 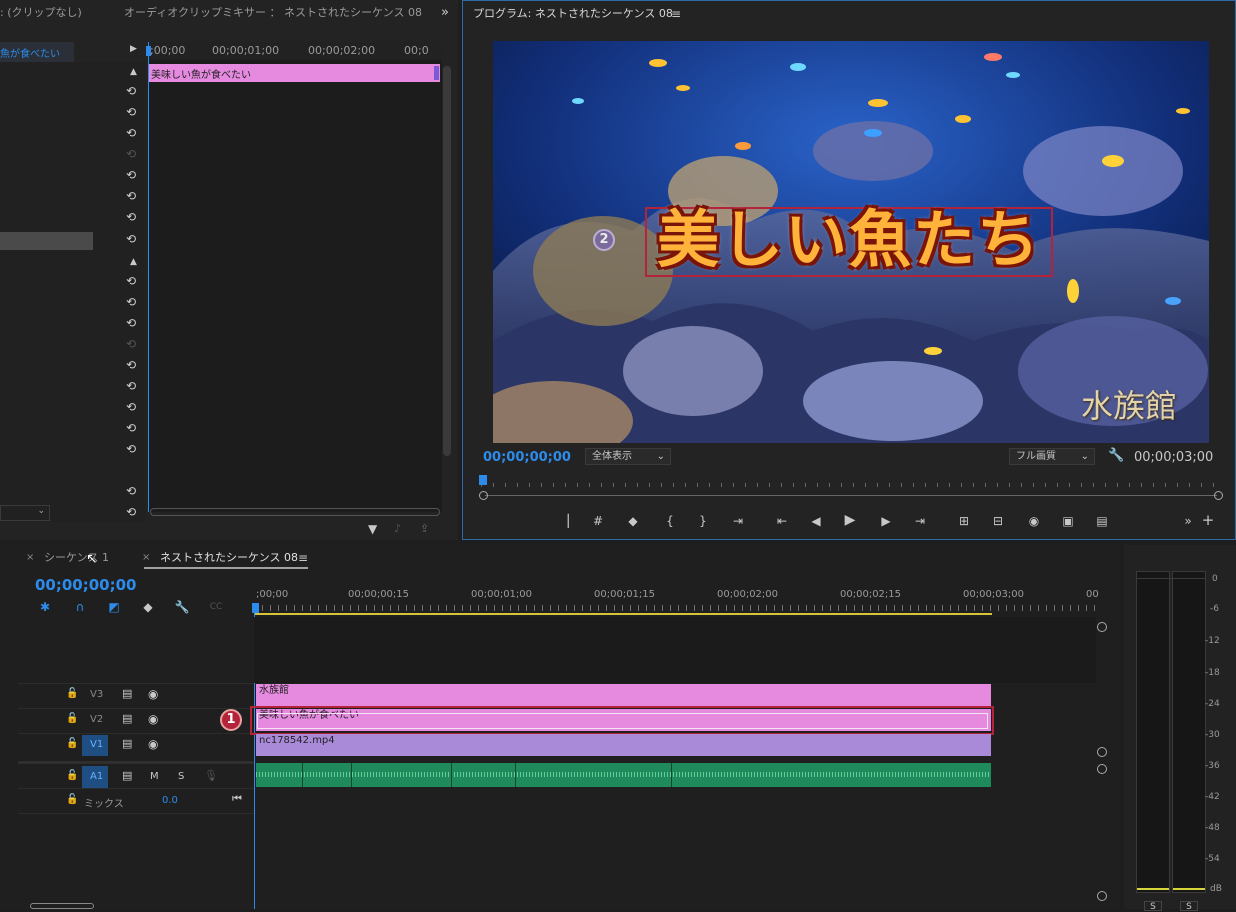 What do you see at coordinates (148, 277) in the screenshot?
I see `source-playhead` at bounding box center [148, 277].